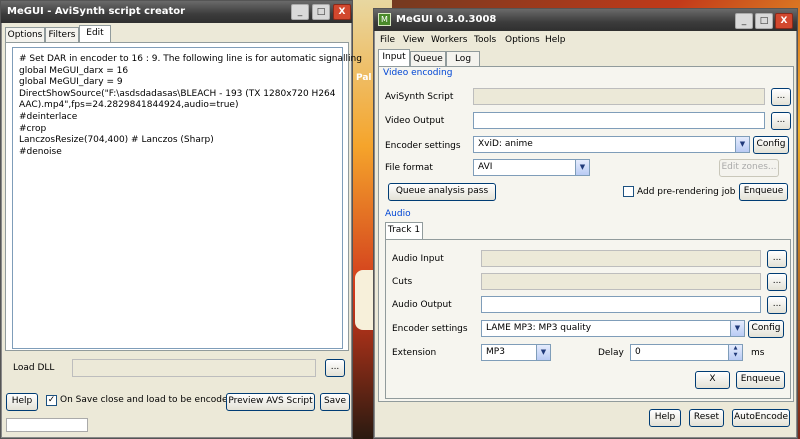 This screenshot has height=439, width=800. I want to click on audio-remove-button: X, so click(712, 380).